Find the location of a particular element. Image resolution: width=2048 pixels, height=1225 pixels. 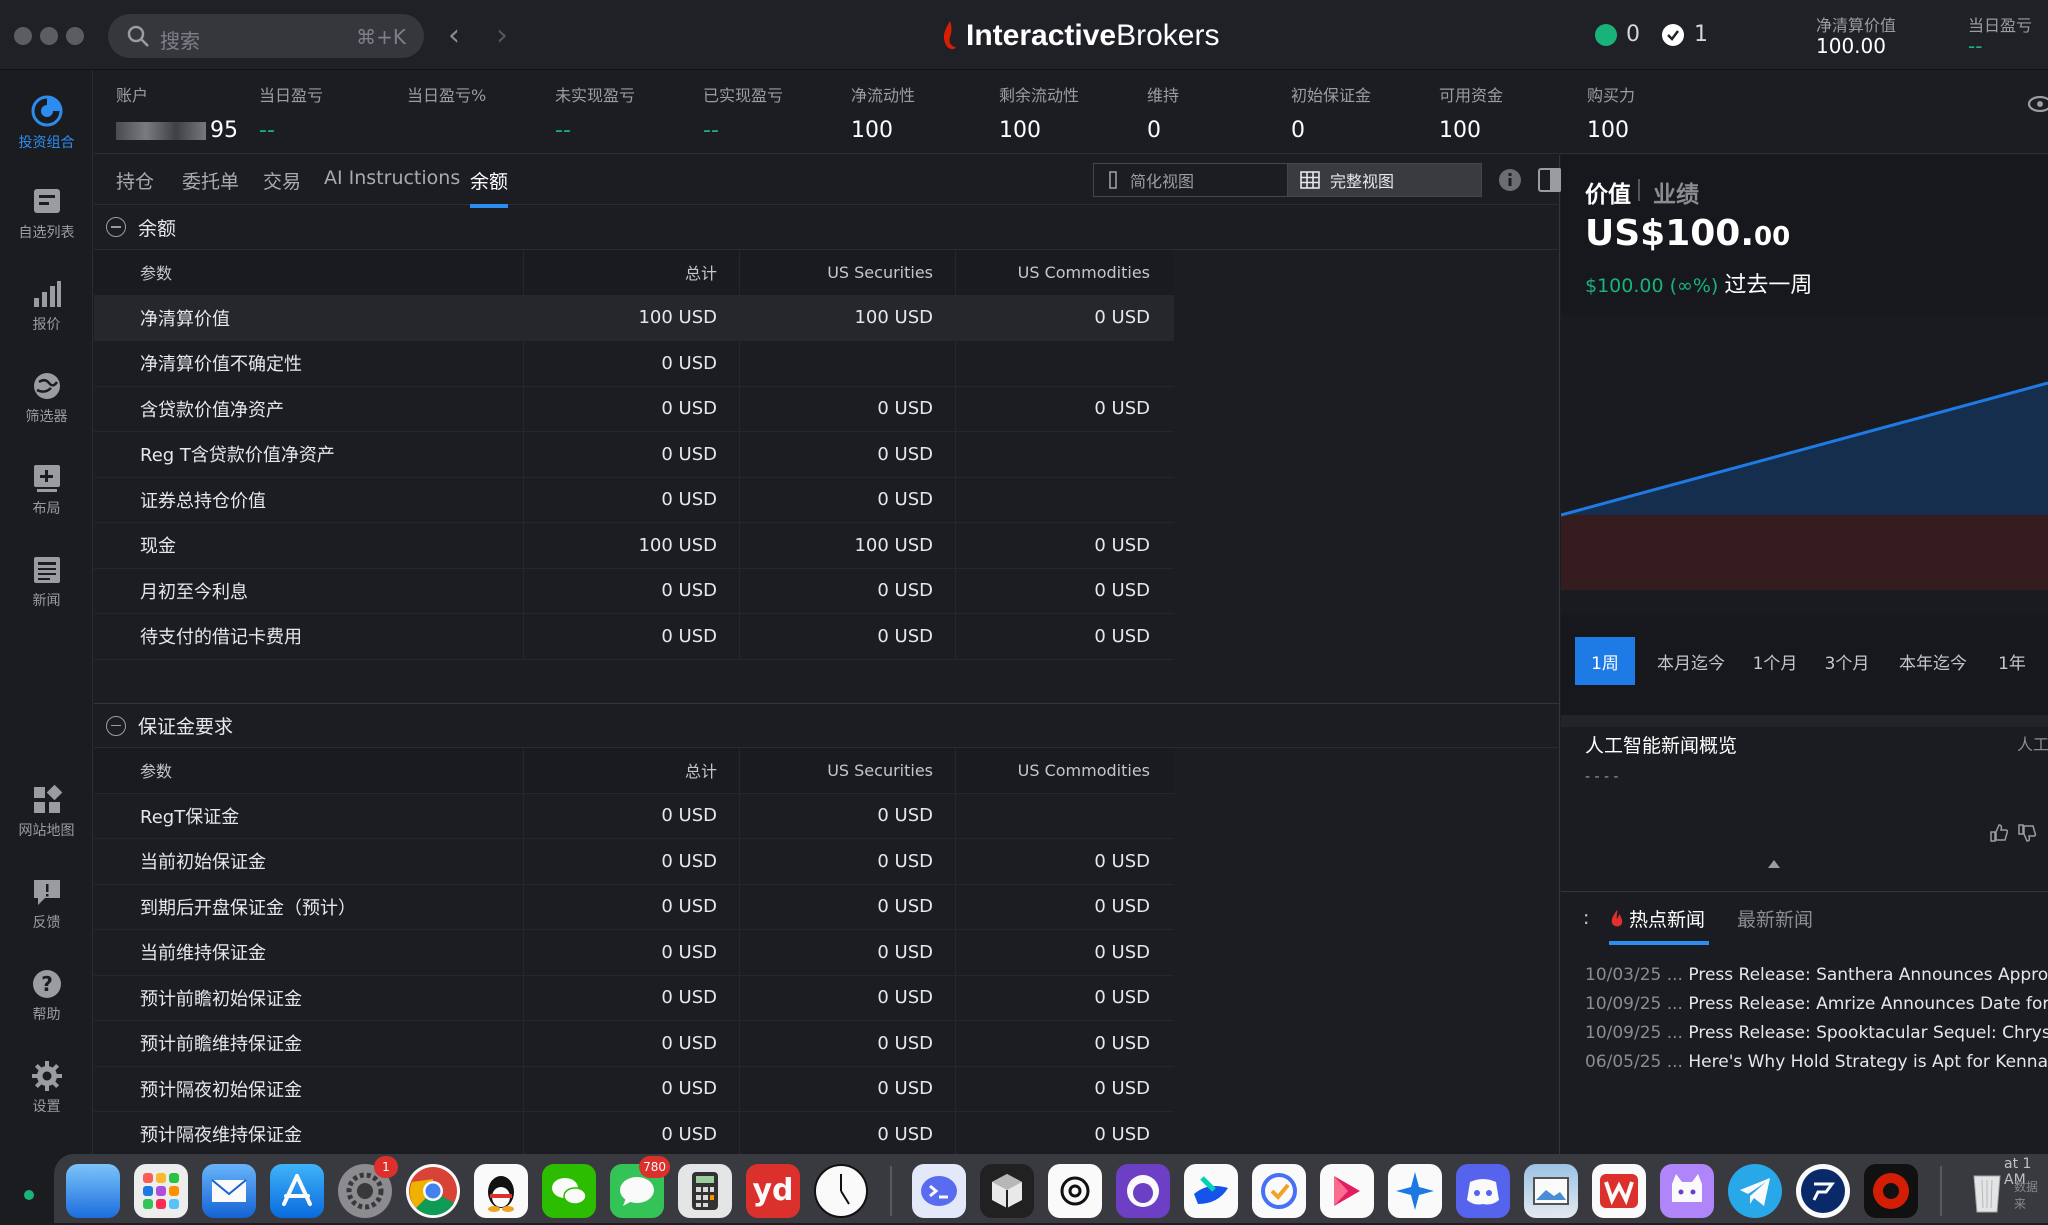

section-title: 余额 is located at coordinates (157, 228).